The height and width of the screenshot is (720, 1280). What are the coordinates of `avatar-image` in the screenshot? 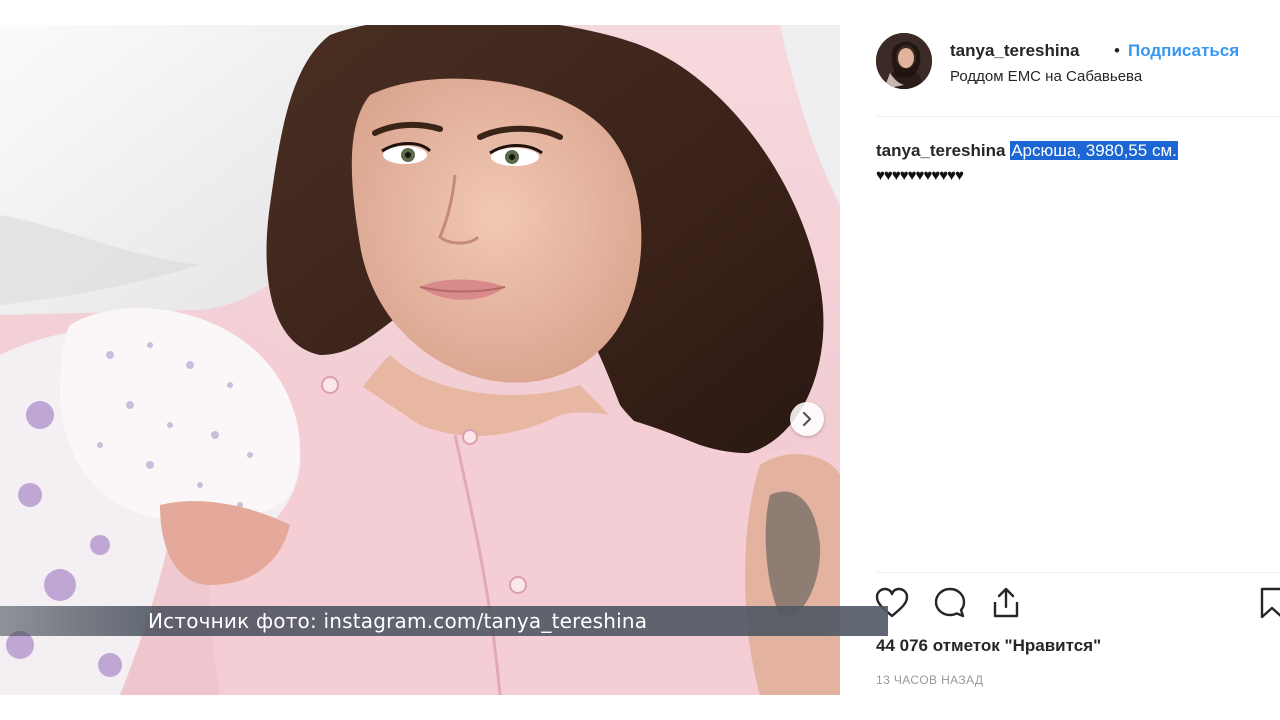 It's located at (904, 61).